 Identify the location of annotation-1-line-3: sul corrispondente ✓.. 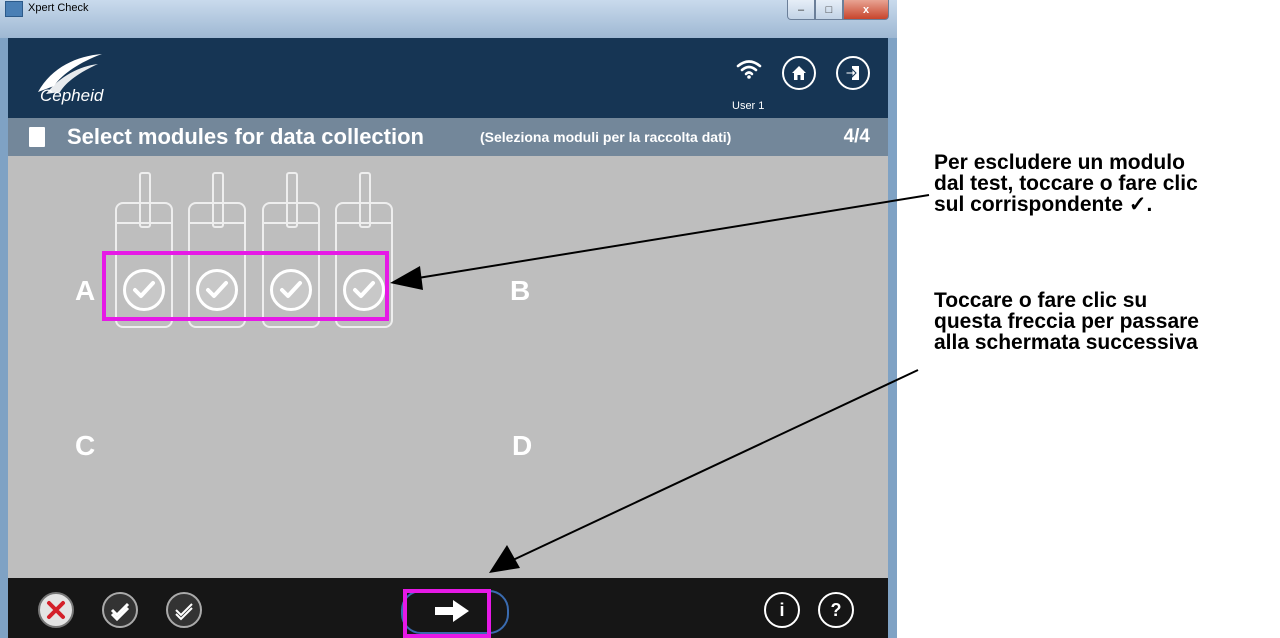
(1043, 204).